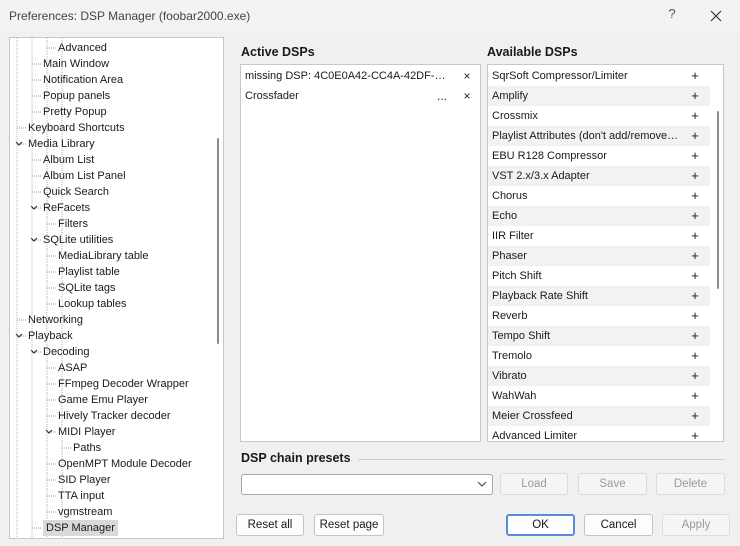 The image size is (740, 546). What do you see at coordinates (68, 160) in the screenshot?
I see `tree-item: Album List` at bounding box center [68, 160].